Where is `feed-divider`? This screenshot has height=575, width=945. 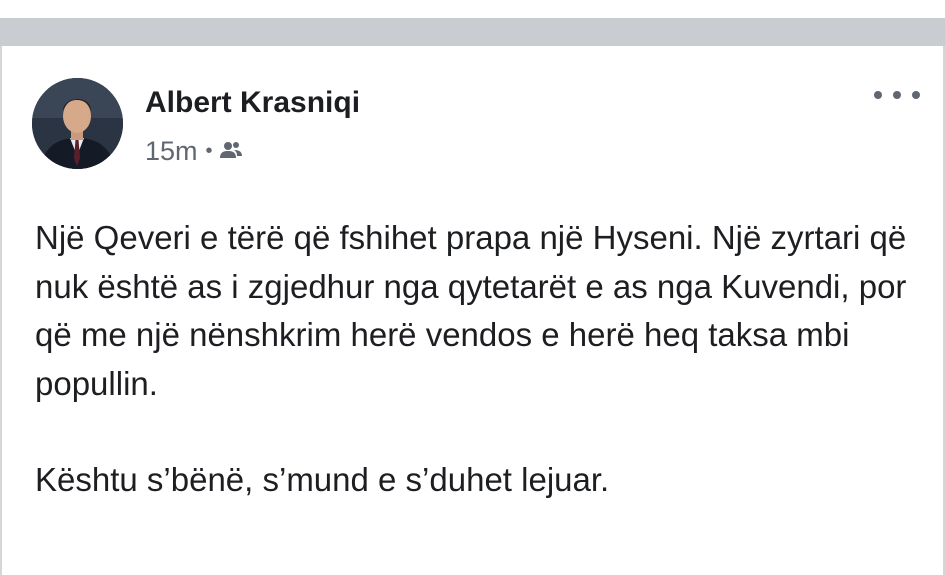
feed-divider is located at coordinates (472, 32).